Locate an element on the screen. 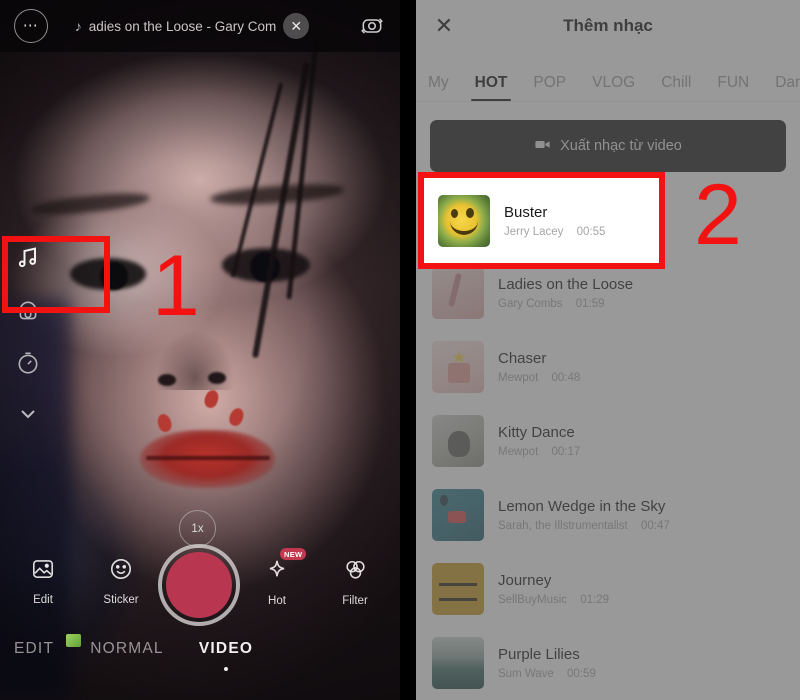  filter-circles-icon is located at coordinates (355, 571).